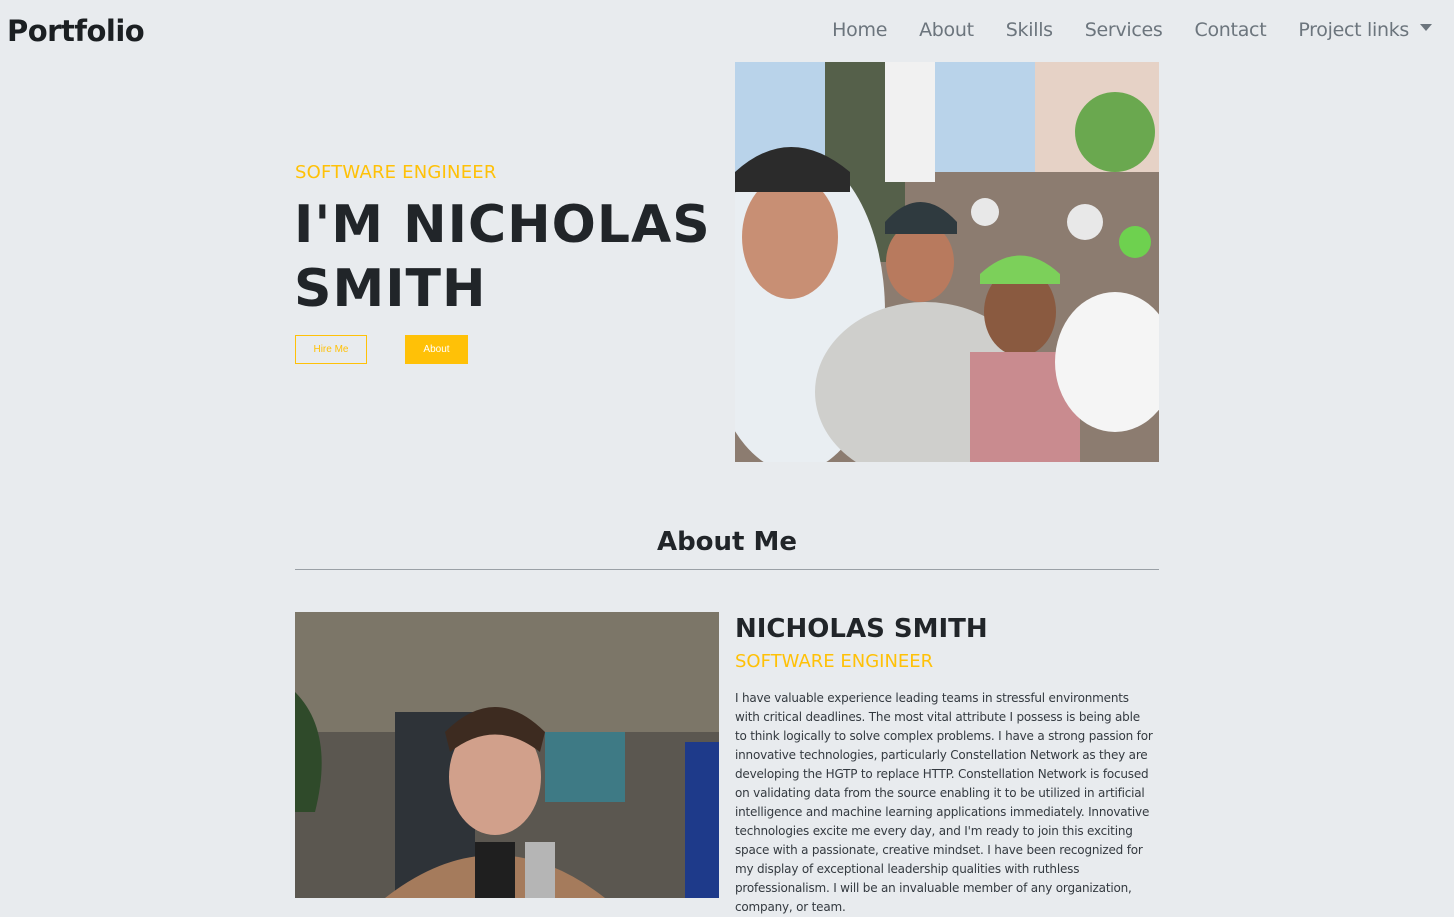 This screenshot has height=917, width=1454. What do you see at coordinates (436, 349) in the screenshot?
I see `about-button: About` at bounding box center [436, 349].